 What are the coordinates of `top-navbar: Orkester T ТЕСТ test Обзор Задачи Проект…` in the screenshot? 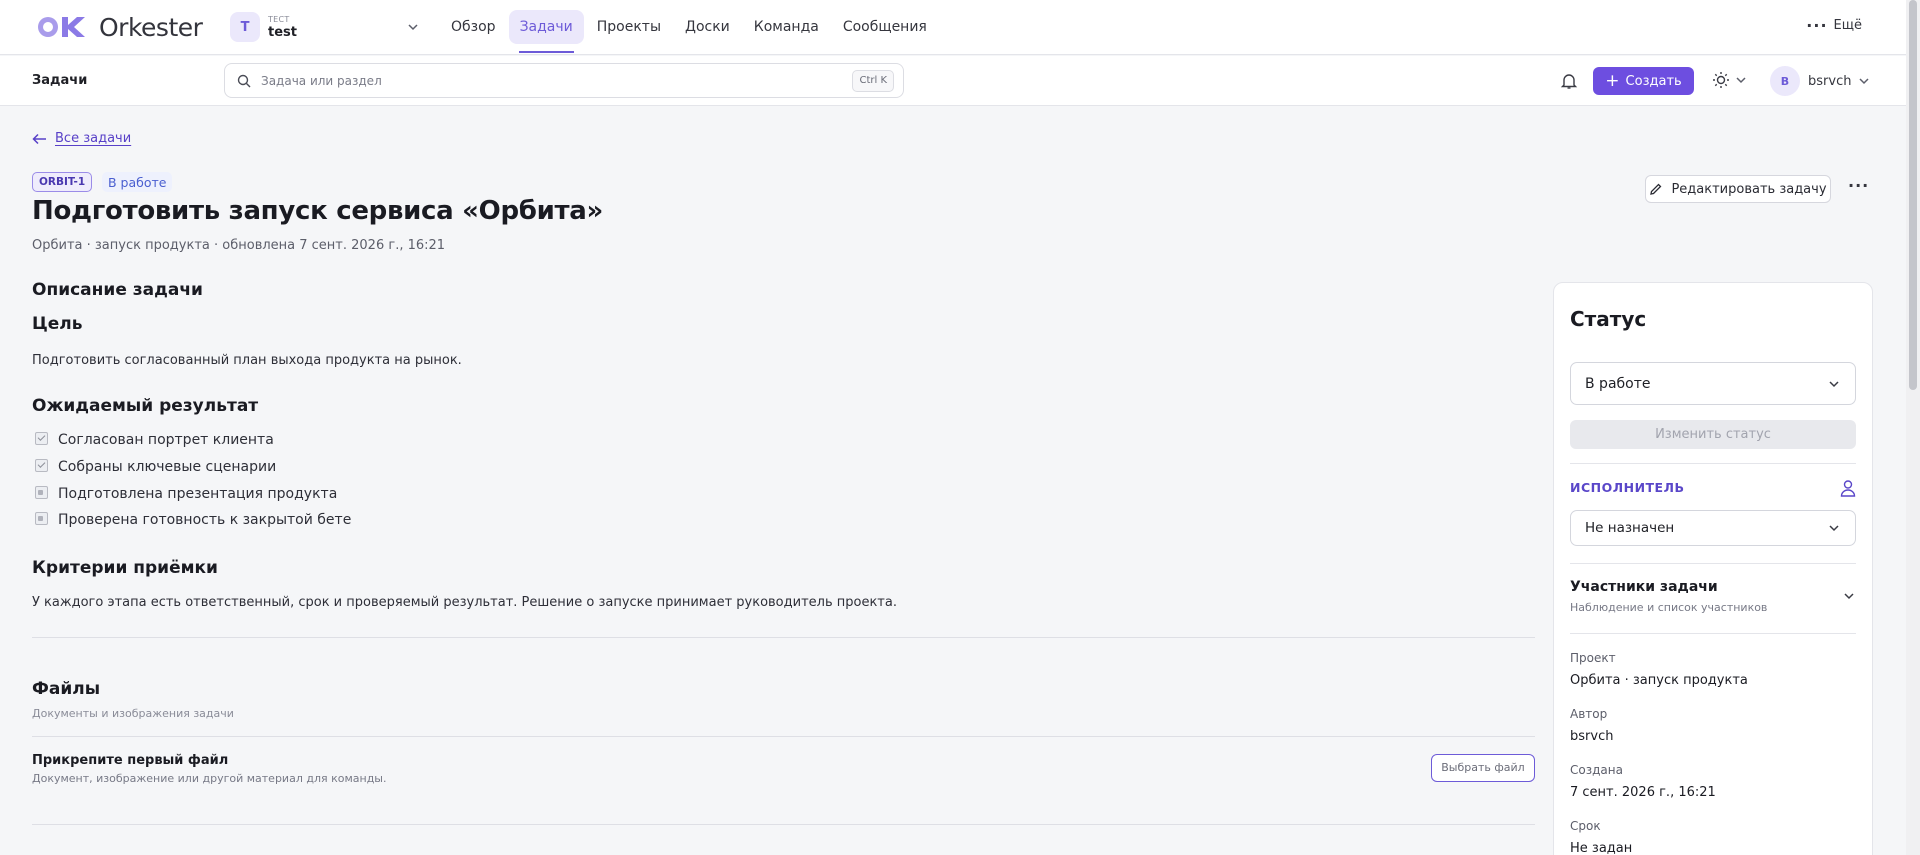 It's located at (953, 27).